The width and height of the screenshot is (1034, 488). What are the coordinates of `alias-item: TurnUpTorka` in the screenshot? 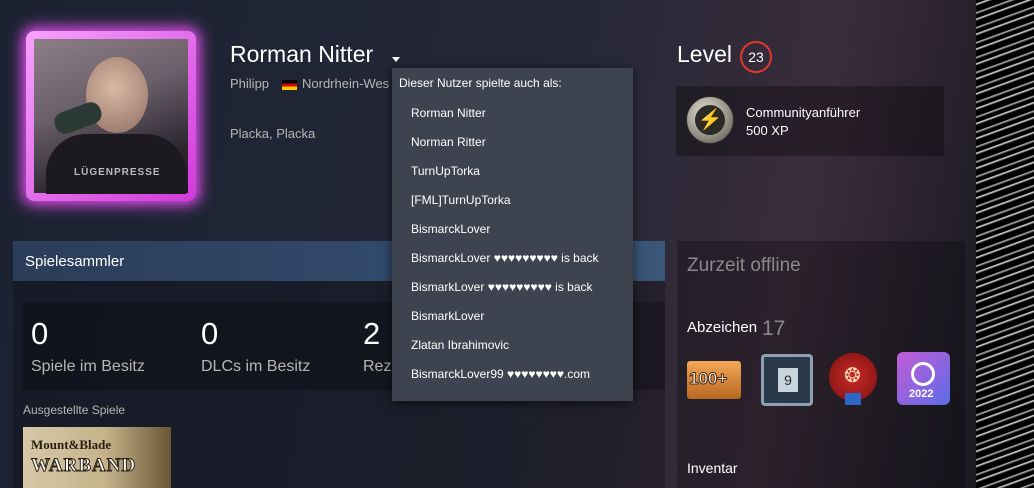 It's located at (445, 171).